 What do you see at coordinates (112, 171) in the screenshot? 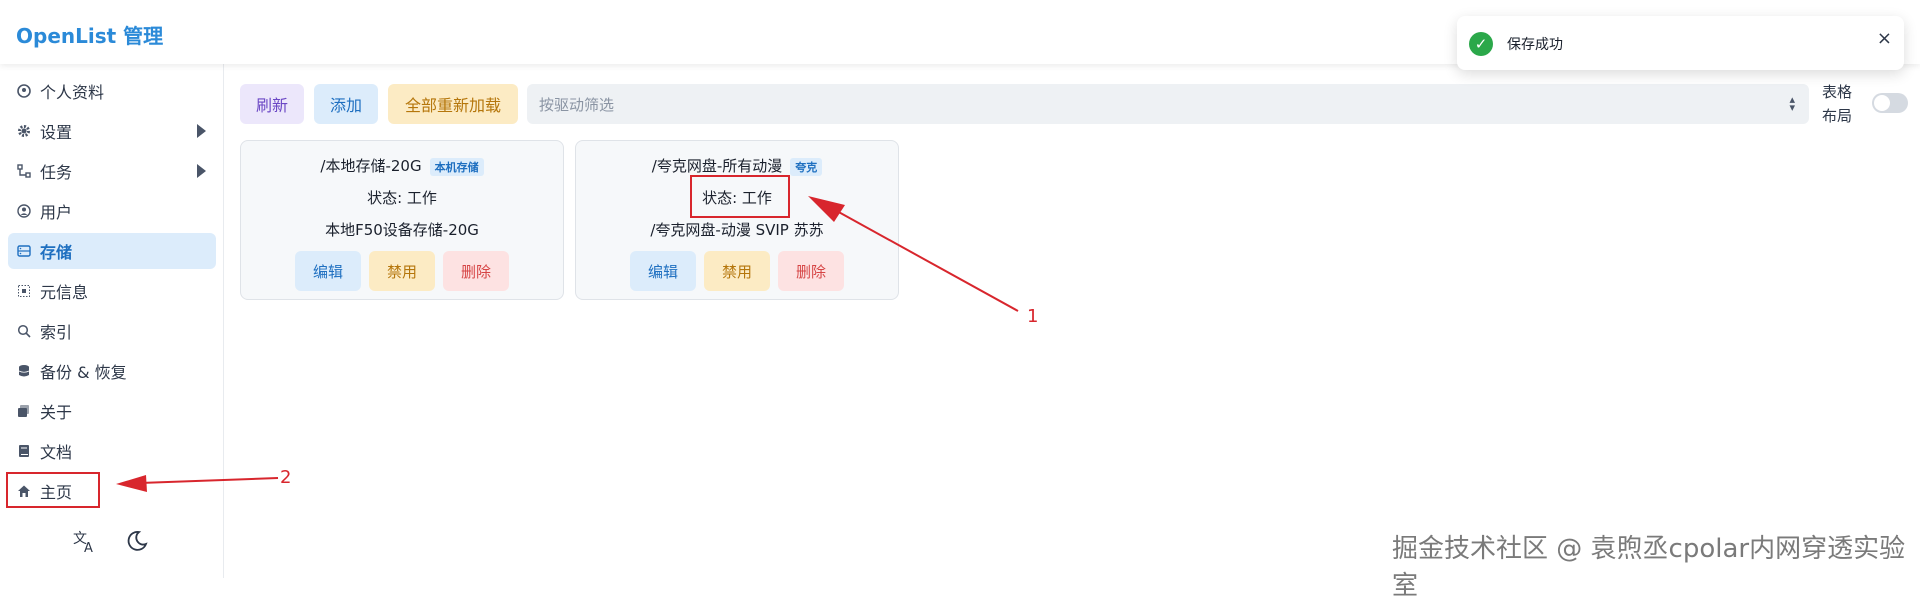
I see `sidebar-item-tasks: 任务` at bounding box center [112, 171].